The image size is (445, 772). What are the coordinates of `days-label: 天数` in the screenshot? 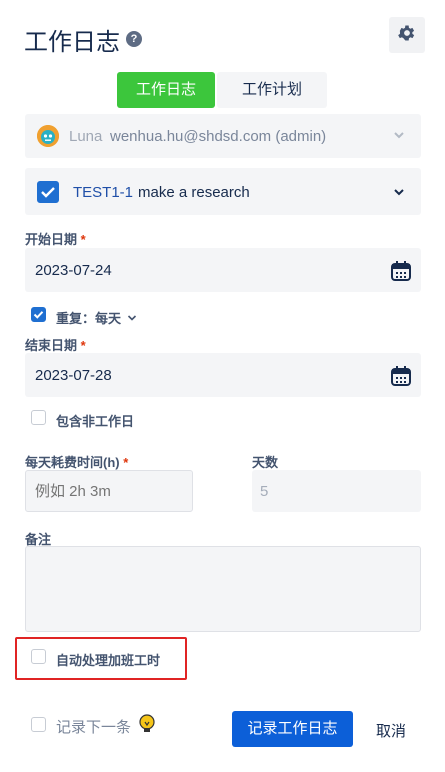 It's located at (265, 462).